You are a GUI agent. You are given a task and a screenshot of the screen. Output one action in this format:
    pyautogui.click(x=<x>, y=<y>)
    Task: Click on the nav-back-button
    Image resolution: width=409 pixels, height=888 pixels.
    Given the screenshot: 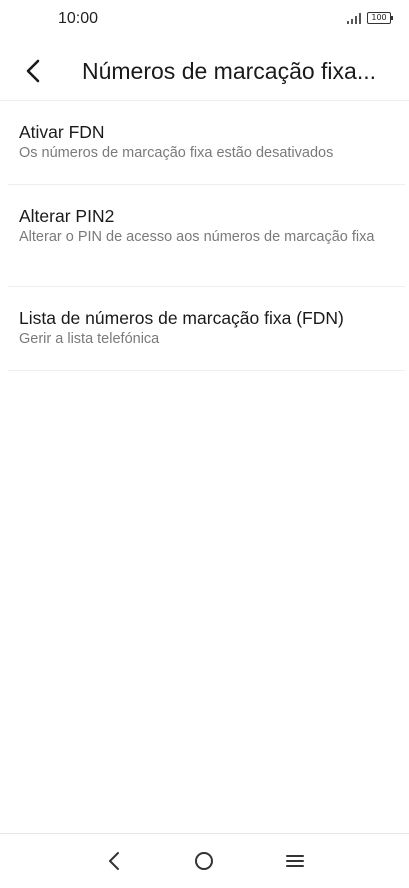 What is the action you would take?
    pyautogui.click(x=114, y=861)
    